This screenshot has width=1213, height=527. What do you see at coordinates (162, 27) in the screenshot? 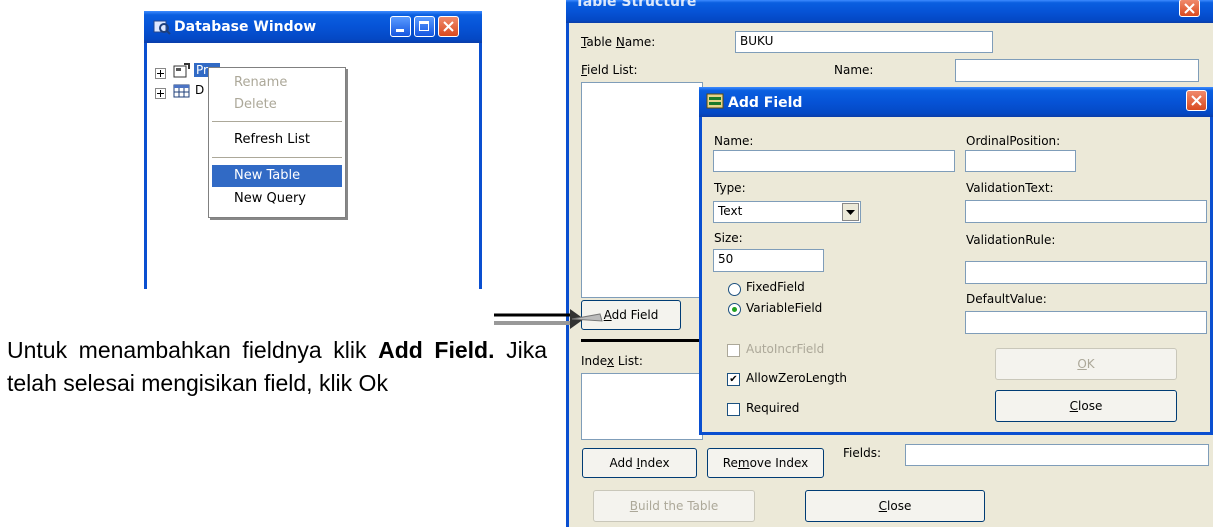
I see `database-window-icon` at bounding box center [162, 27].